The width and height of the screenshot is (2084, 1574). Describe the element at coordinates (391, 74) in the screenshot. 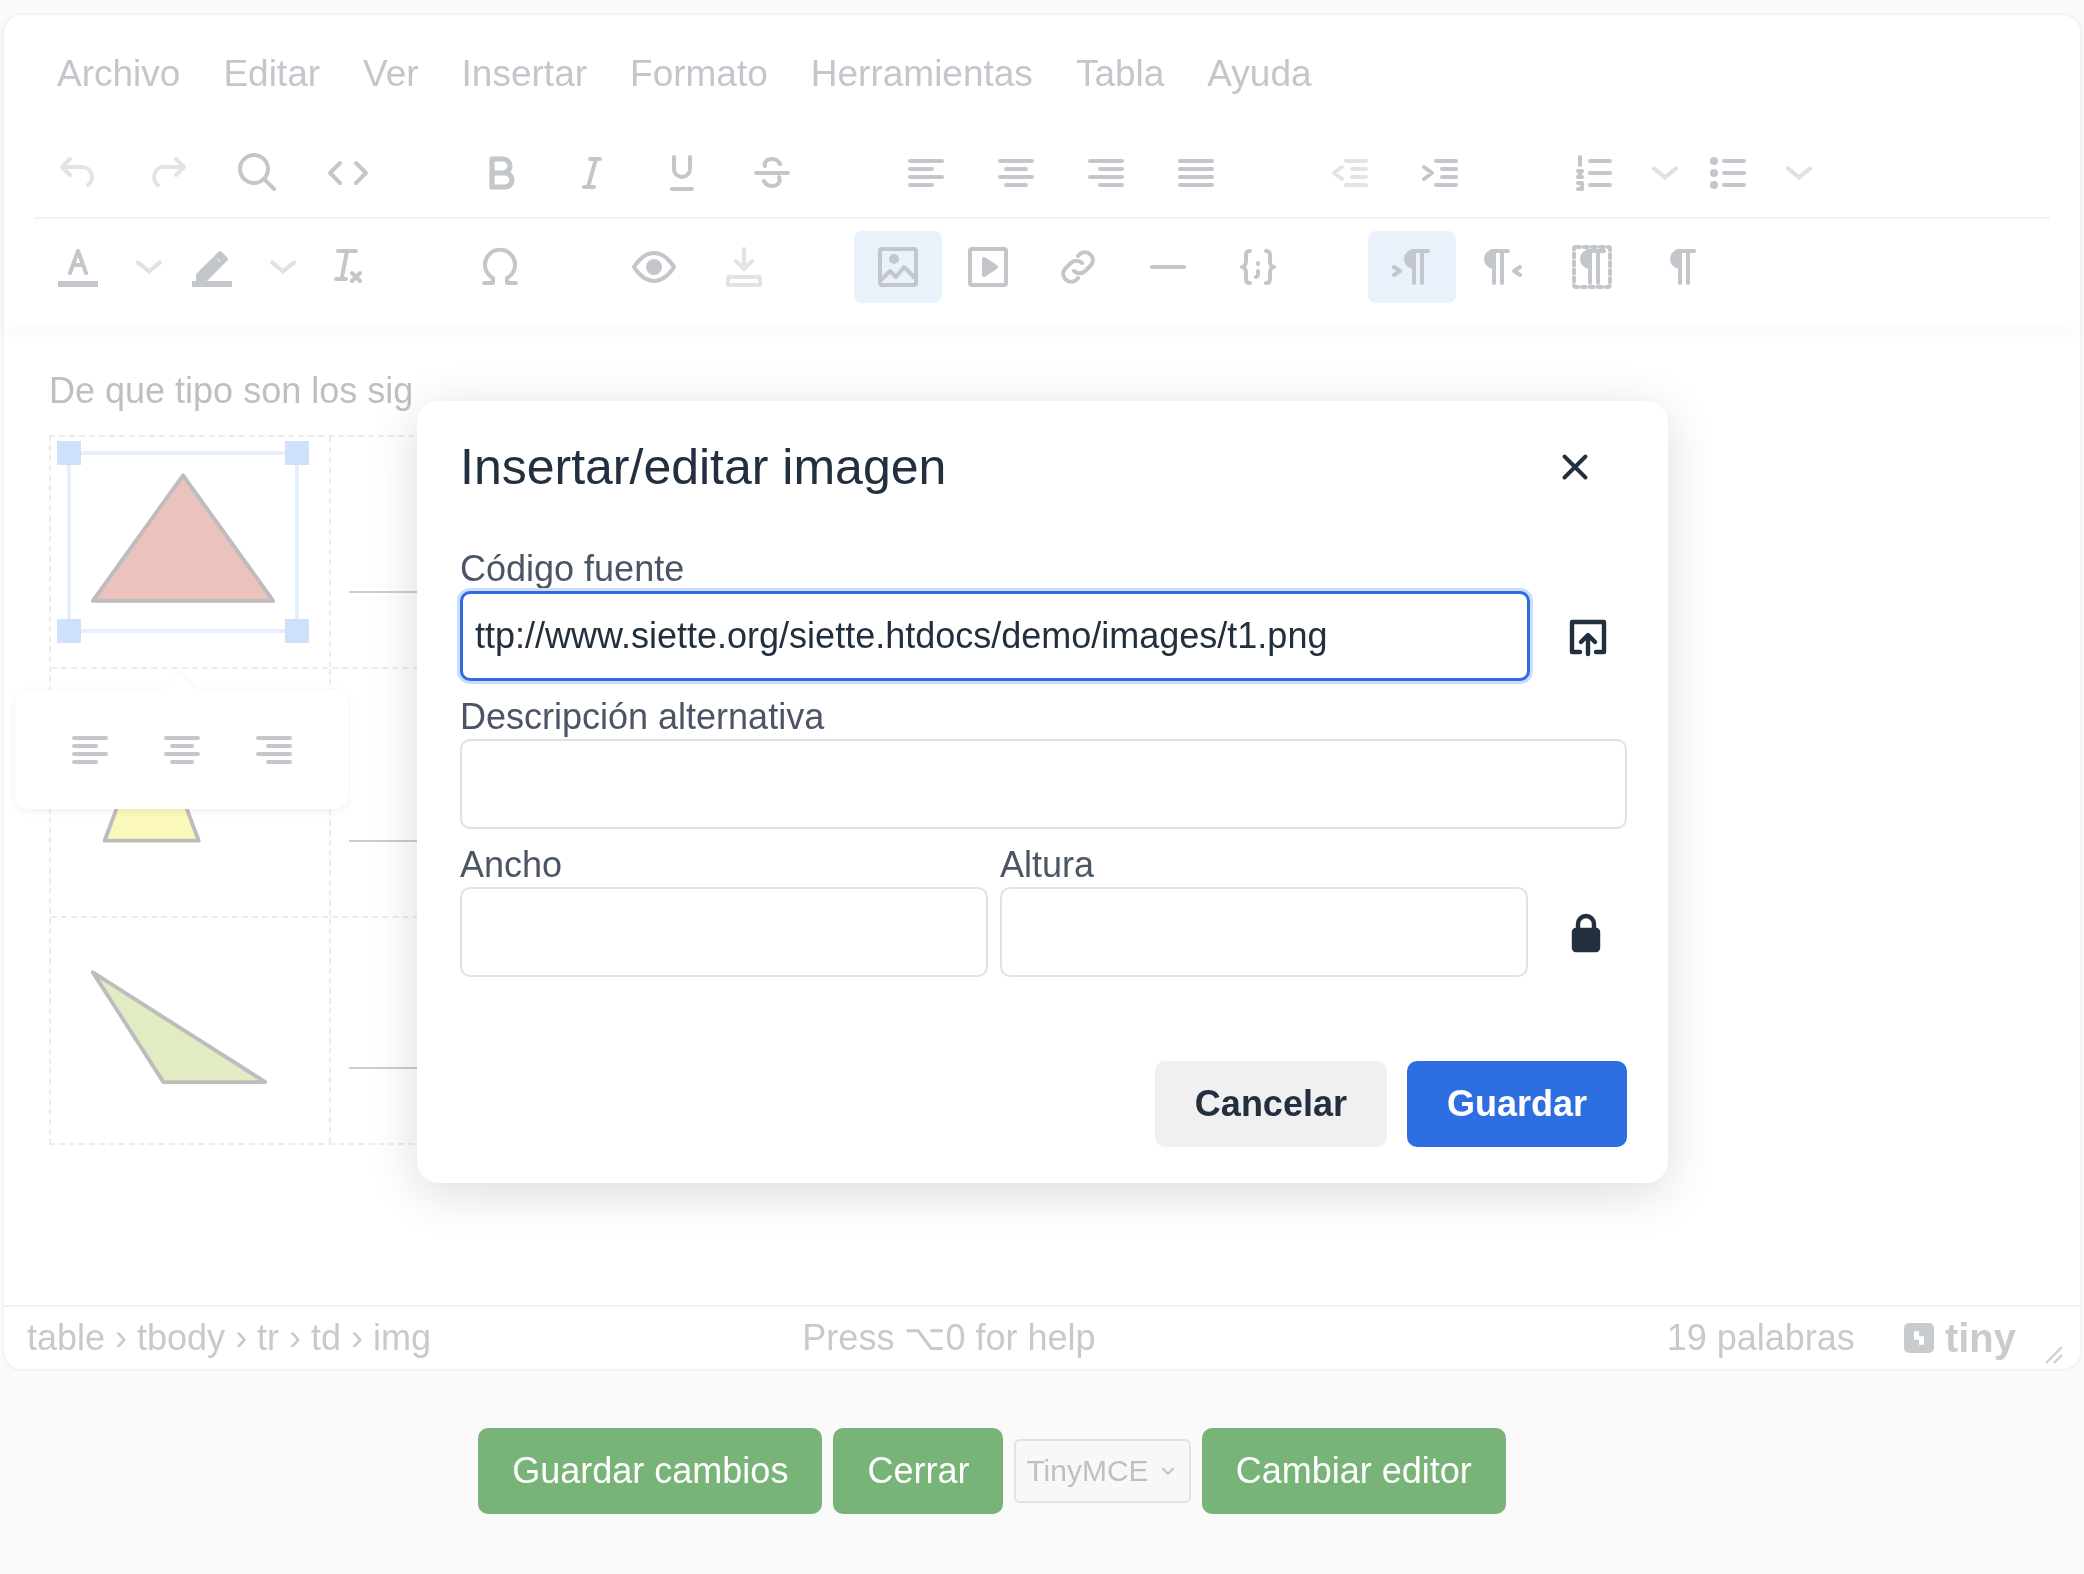

I see `menu-item: Ver` at that location.